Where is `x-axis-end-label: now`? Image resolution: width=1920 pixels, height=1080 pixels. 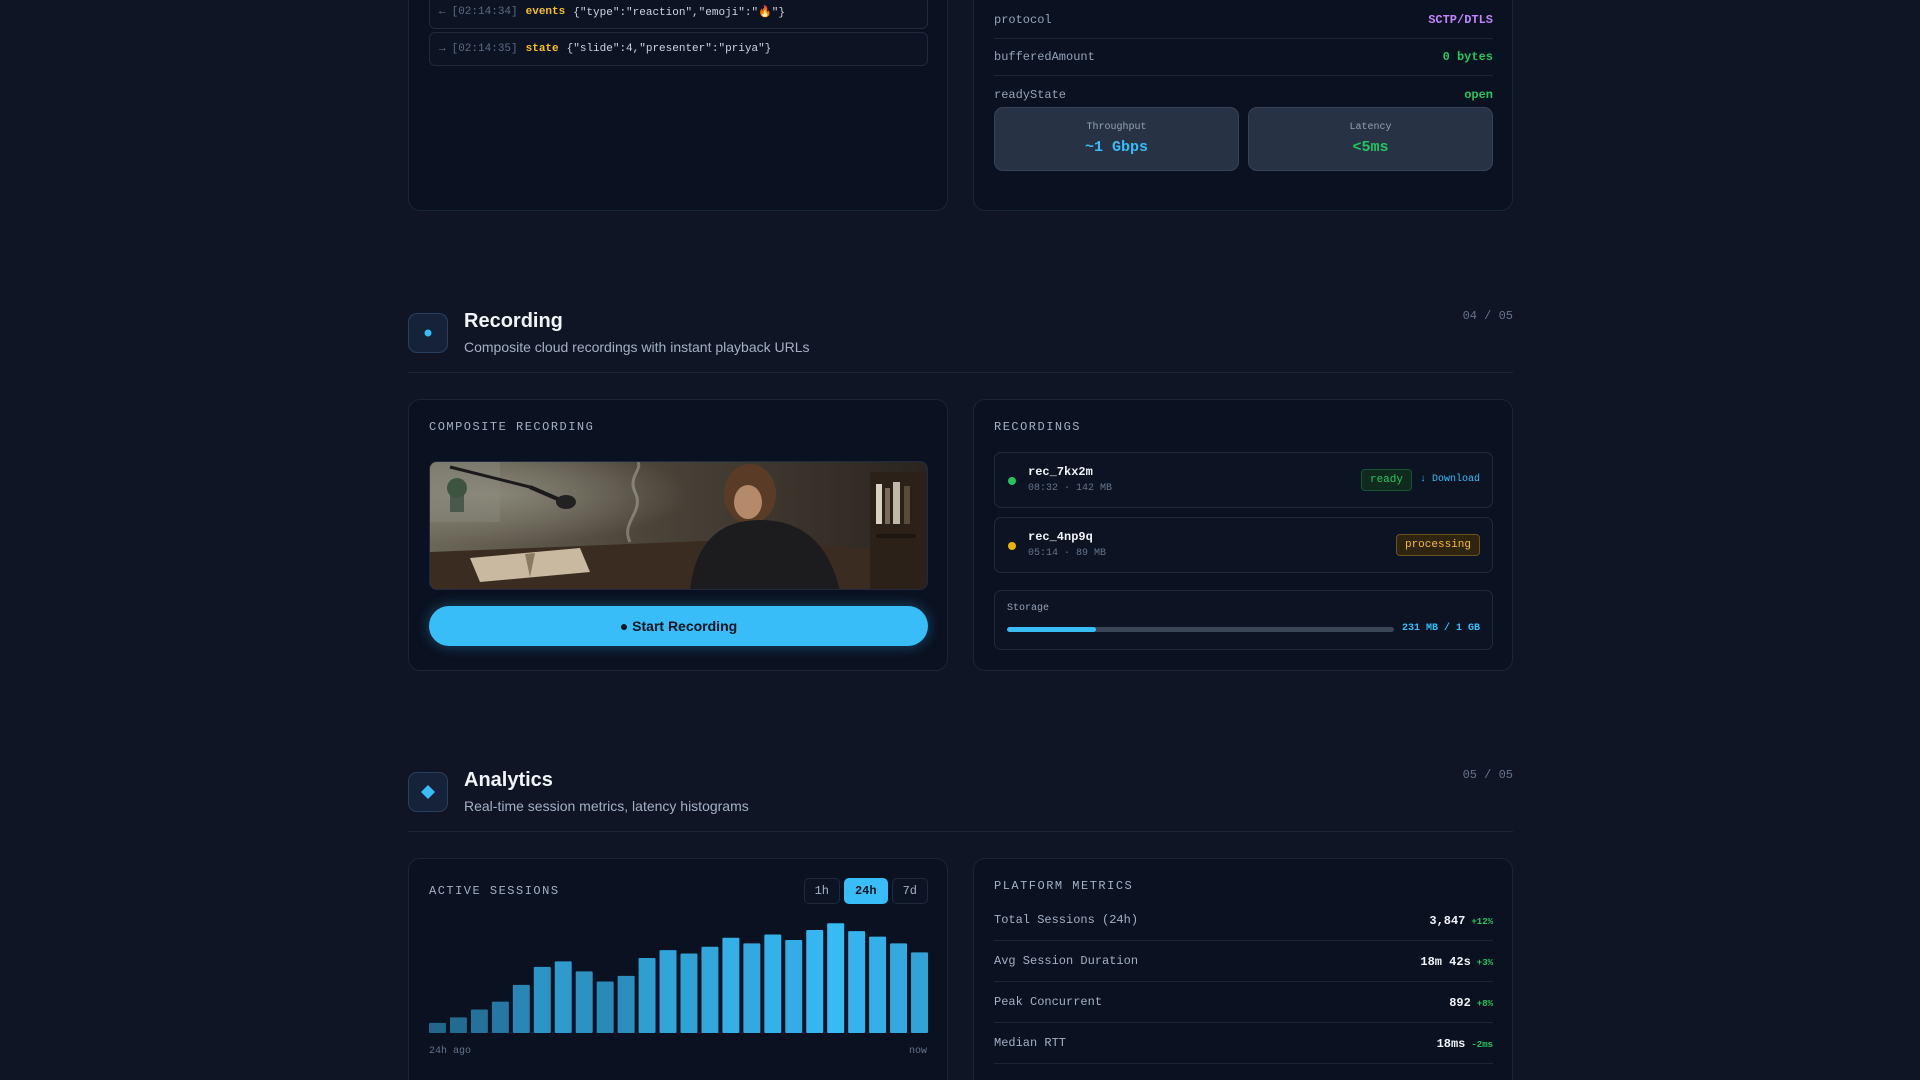
x-axis-end-label: now is located at coordinates (917, 1051).